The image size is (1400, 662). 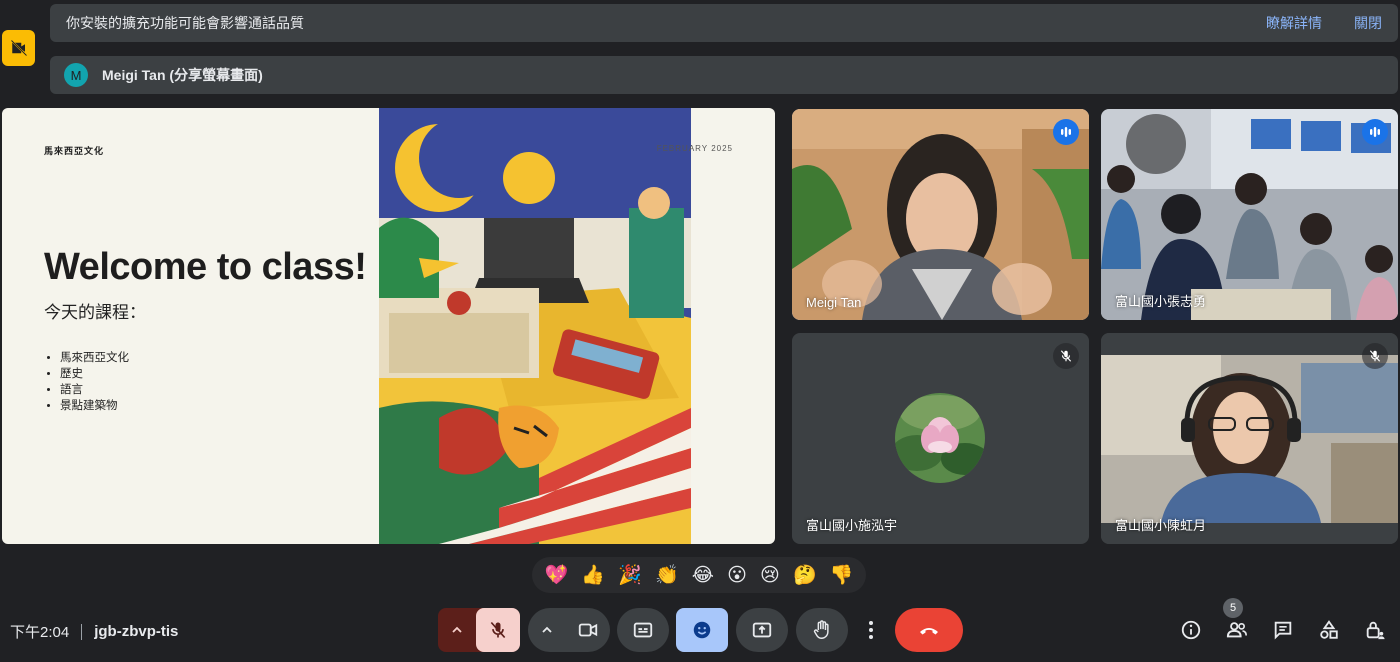 What do you see at coordinates (185, 23) in the screenshot?
I see `banner-message: 你安裝的擴充功能可能會影響通話品質` at bounding box center [185, 23].